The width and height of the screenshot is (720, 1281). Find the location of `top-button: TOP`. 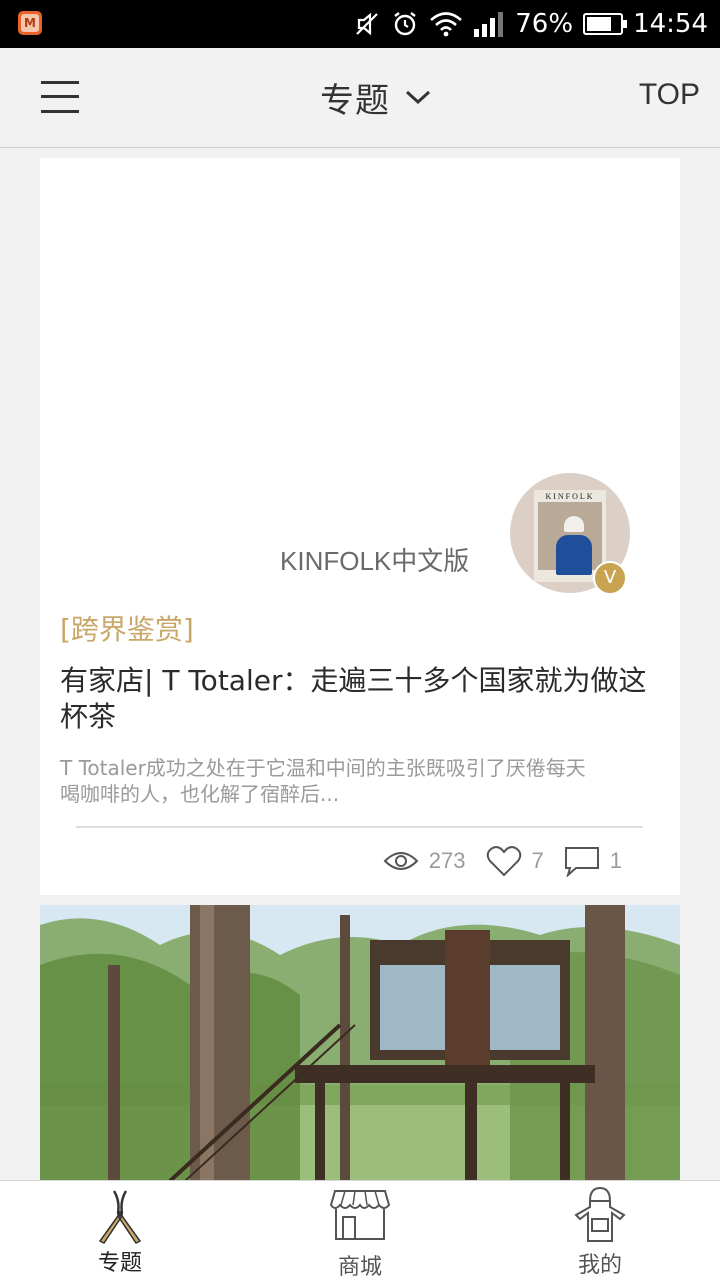

top-button: TOP is located at coordinates (669, 95).